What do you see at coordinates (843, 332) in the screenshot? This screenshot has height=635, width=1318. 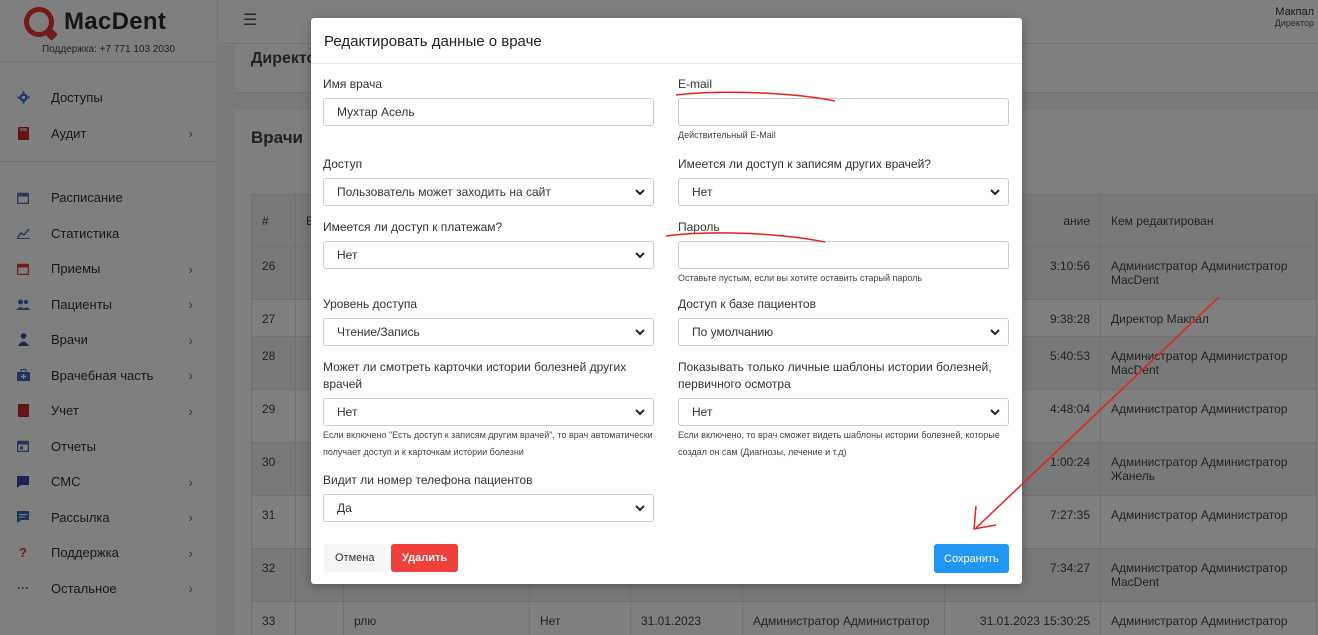 I see `patients-db-select: По умолчанию` at bounding box center [843, 332].